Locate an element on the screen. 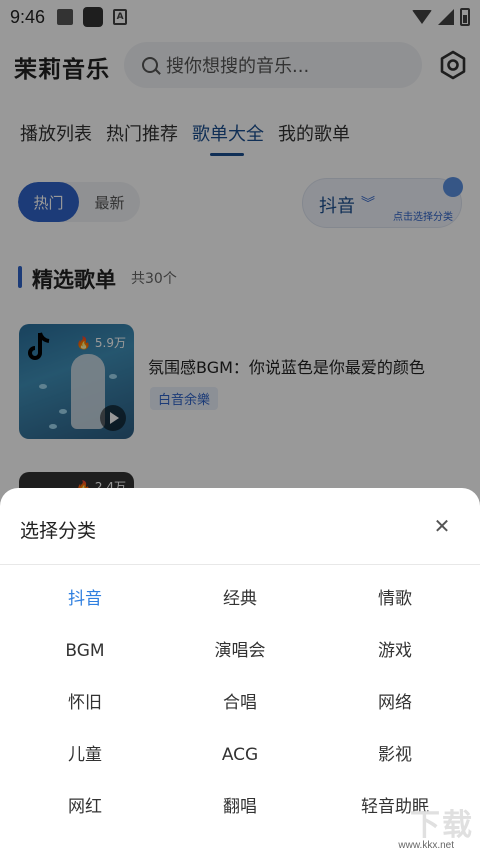 This screenshot has height=853, width=480. sheet-title: 选择分类 is located at coordinates (58, 531).